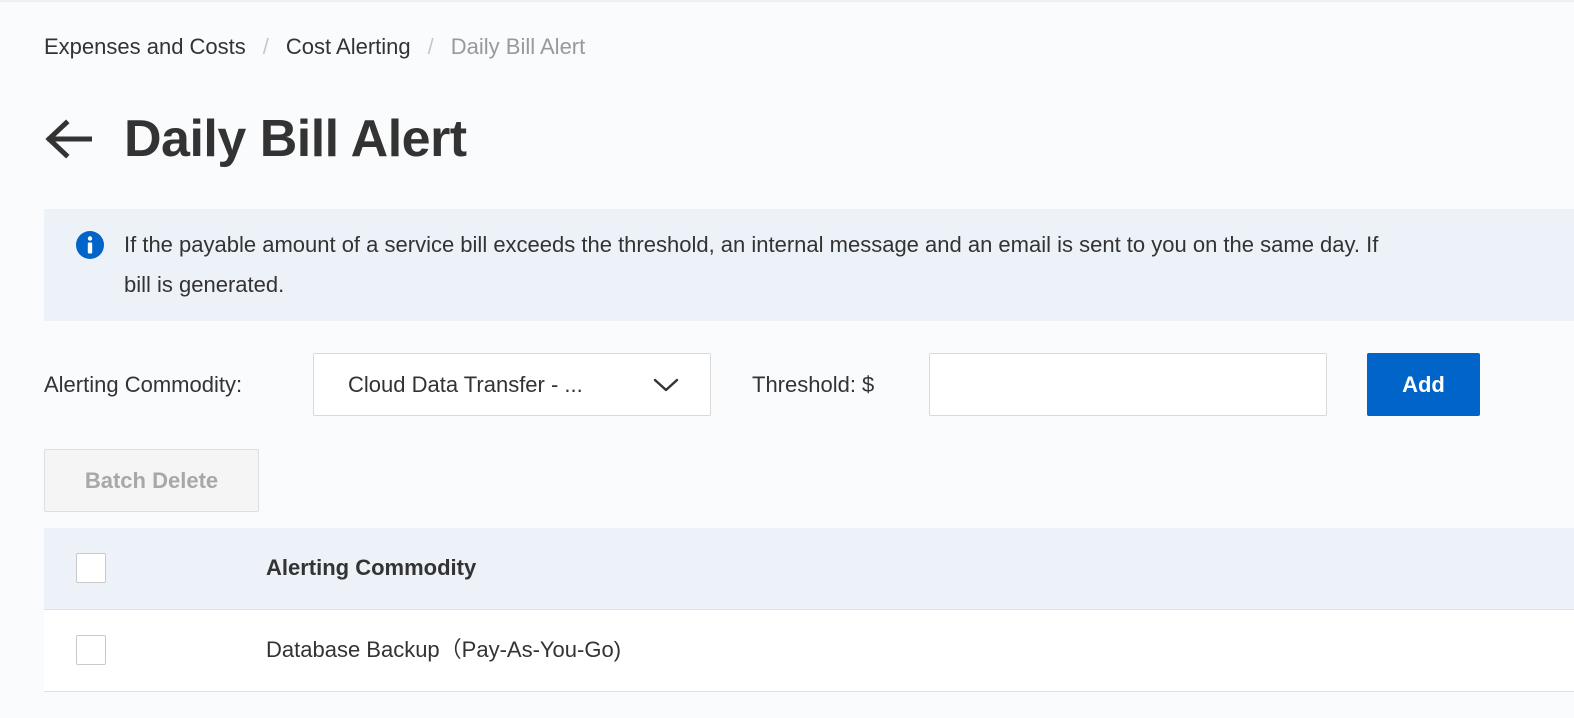 Image resolution: width=1574 pixels, height=718 pixels. What do you see at coordinates (204, 284) in the screenshot?
I see `notice-line-2: bill is generated.` at bounding box center [204, 284].